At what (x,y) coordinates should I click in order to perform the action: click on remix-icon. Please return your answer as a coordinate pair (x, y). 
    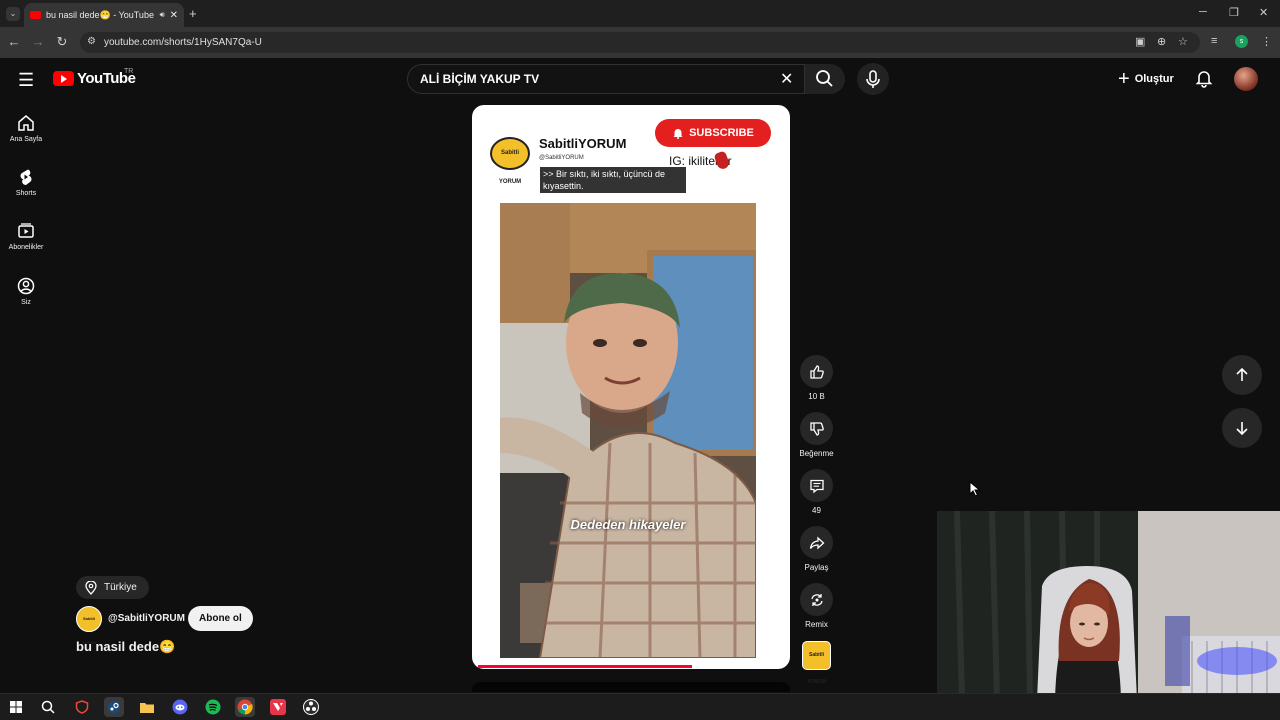
    Looking at the image, I should click on (816, 599).